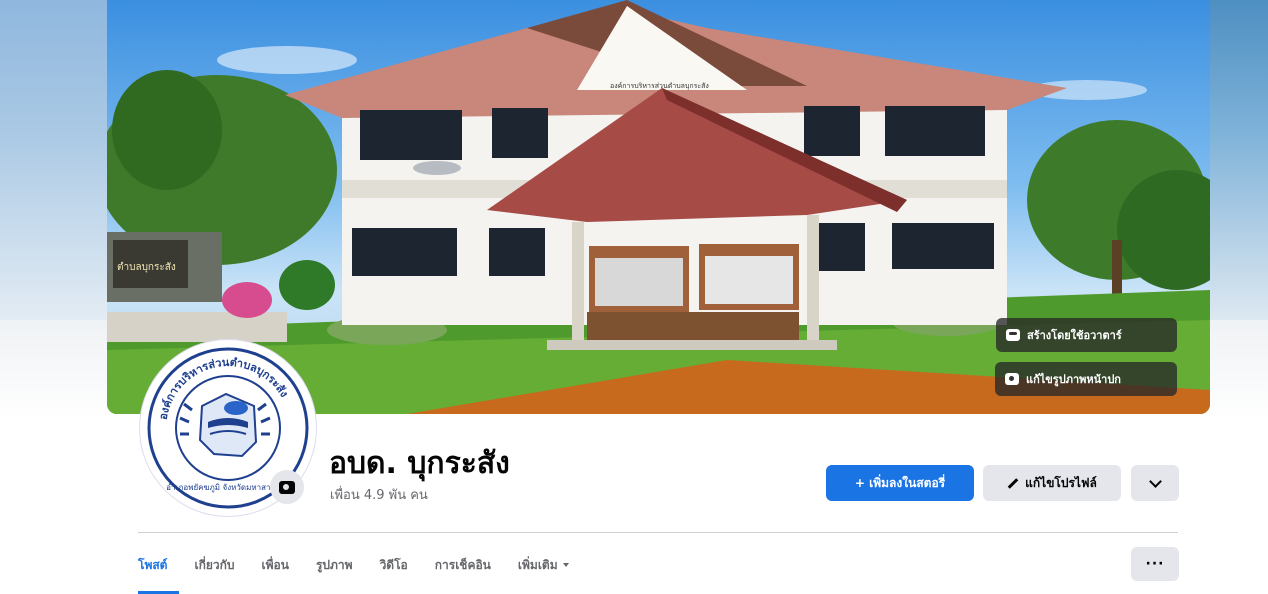  What do you see at coordinates (1013, 483) in the screenshot?
I see `pencil-icon` at bounding box center [1013, 483].